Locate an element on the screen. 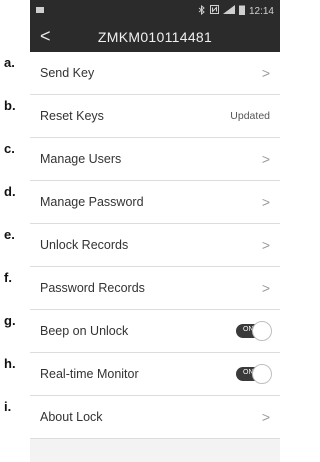  title-bar: < ZMKM010114481 is located at coordinates (155, 37).